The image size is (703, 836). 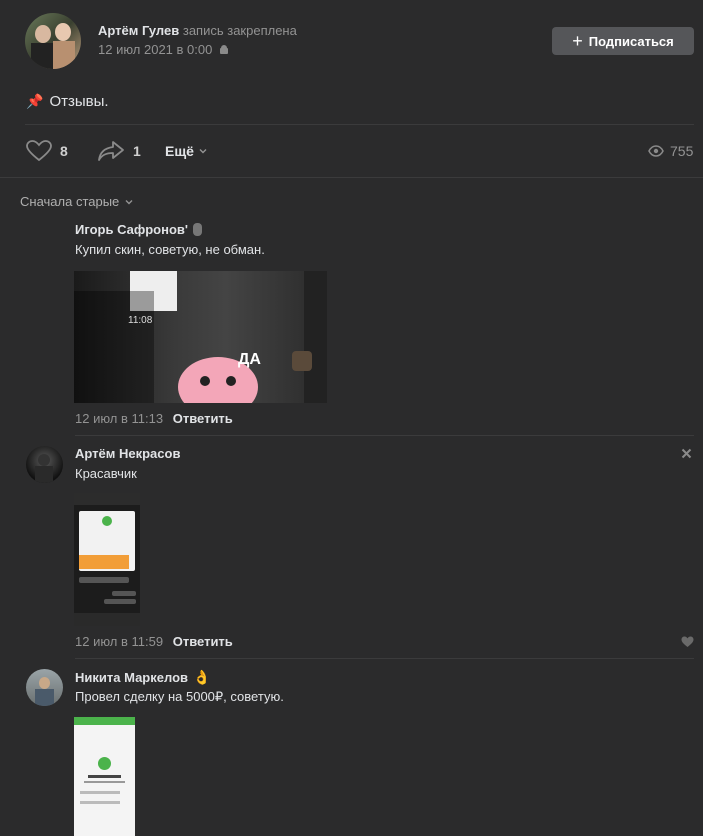 What do you see at coordinates (119, 641) in the screenshot?
I see `comment-date: 12 июл в 11:59` at bounding box center [119, 641].